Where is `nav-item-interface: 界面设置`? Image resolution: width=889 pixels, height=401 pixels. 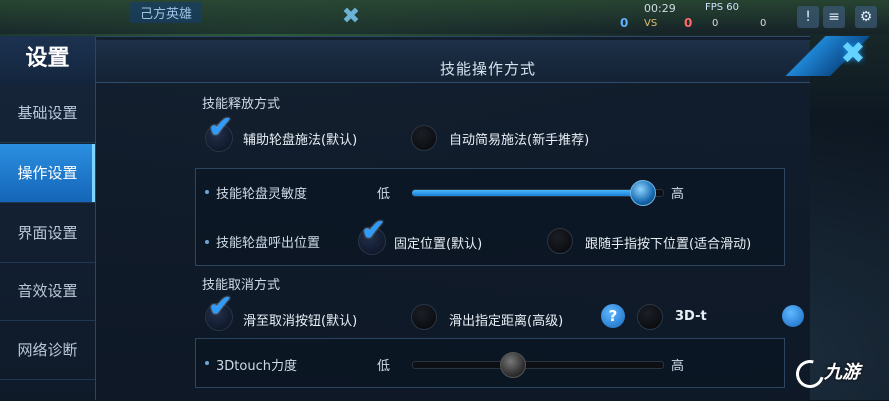 nav-item-interface: 界面设置 is located at coordinates (47, 233).